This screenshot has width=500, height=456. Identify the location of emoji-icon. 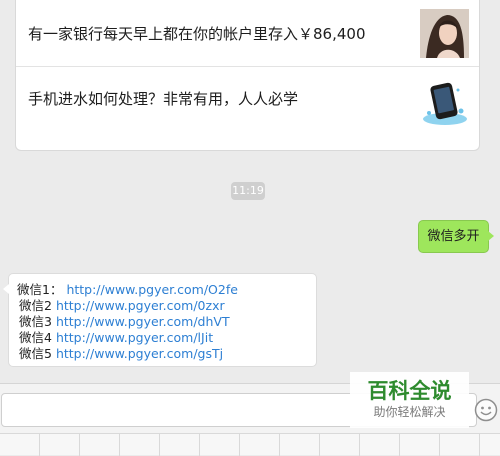
(486, 410).